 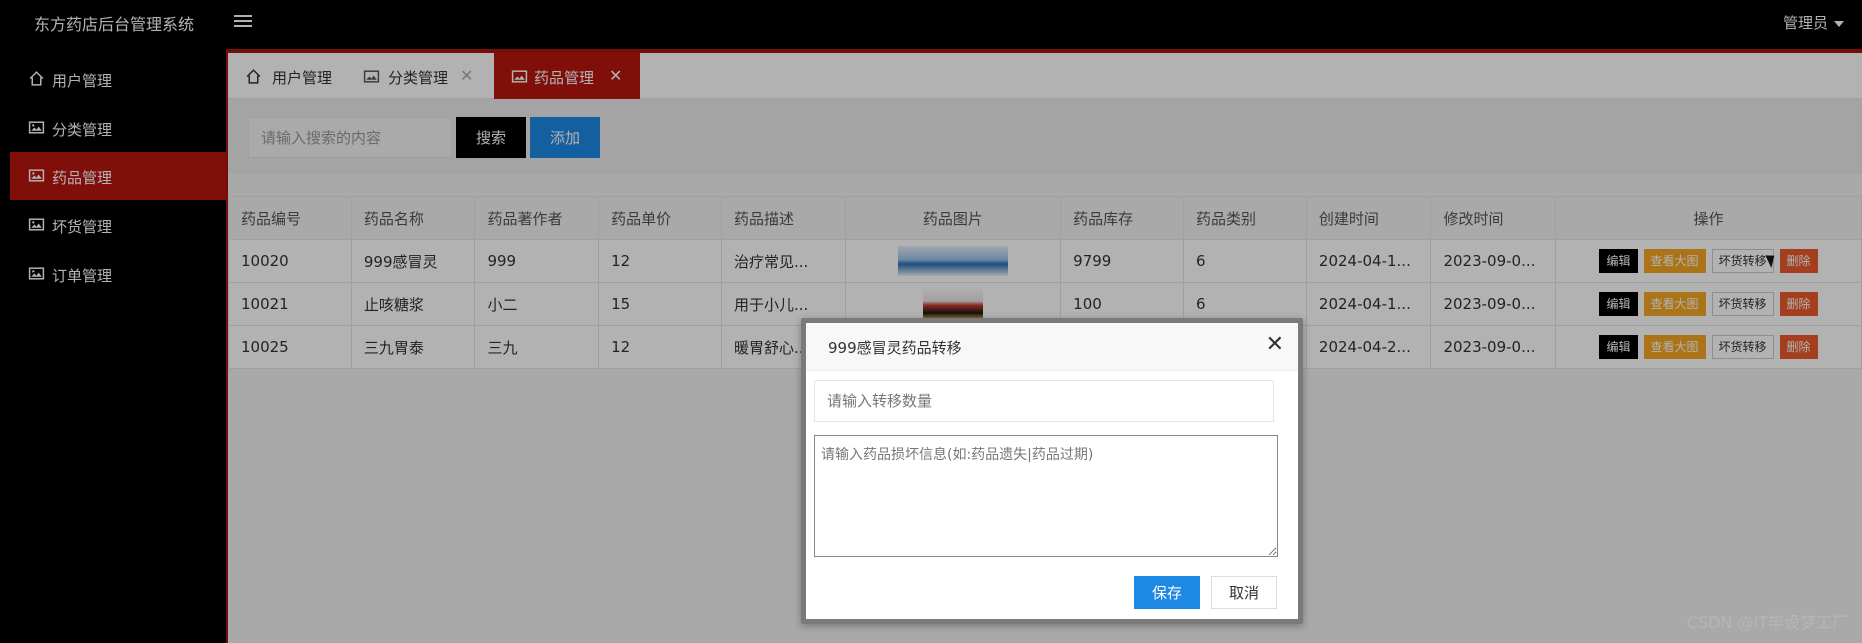 I want to click on close-icon: ✕, so click(x=1275, y=345).